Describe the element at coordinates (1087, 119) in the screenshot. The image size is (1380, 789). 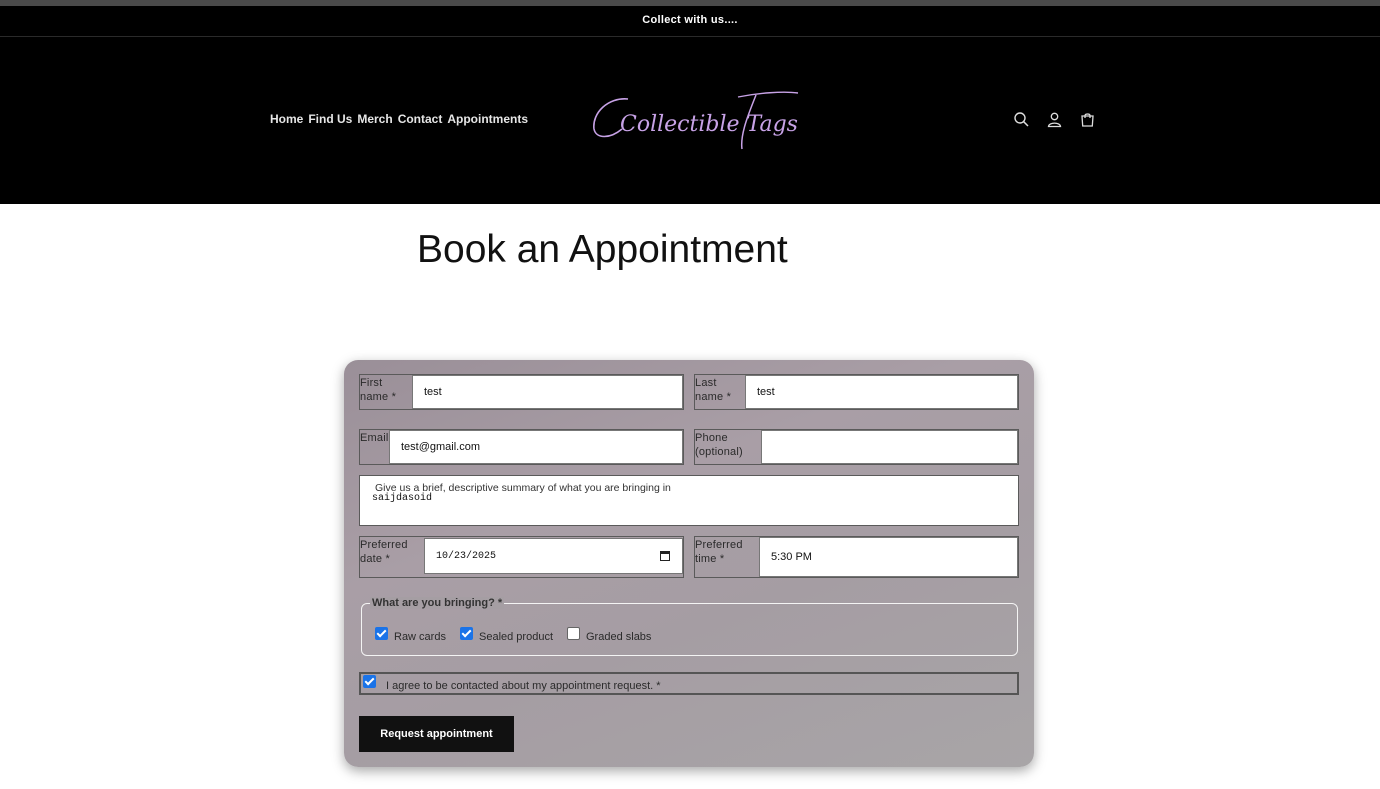
I see `cart-icon` at that location.